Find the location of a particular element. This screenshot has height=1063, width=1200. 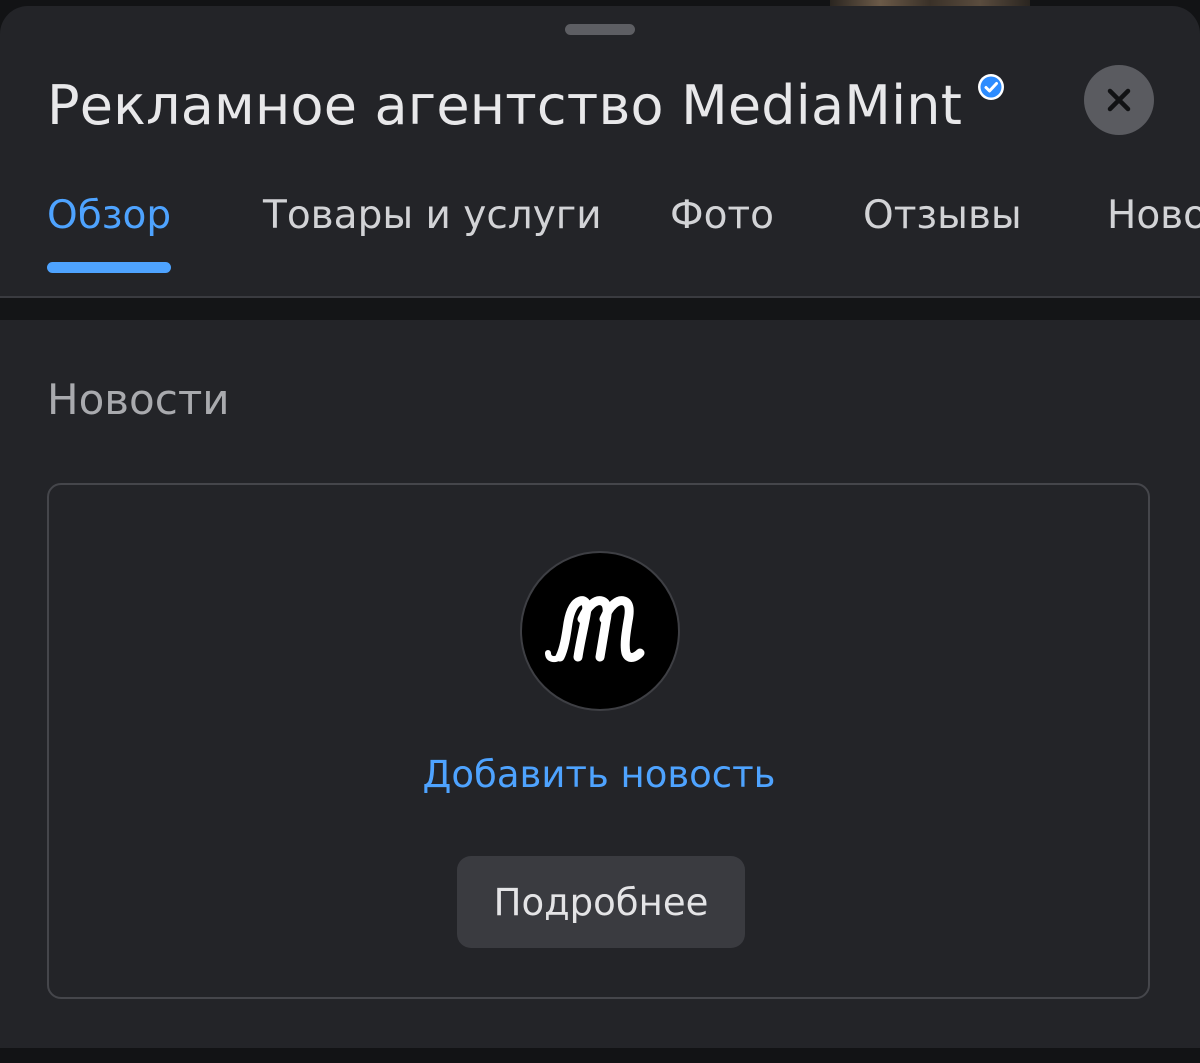

tab-reviews: Отзывы is located at coordinates (942, 226).